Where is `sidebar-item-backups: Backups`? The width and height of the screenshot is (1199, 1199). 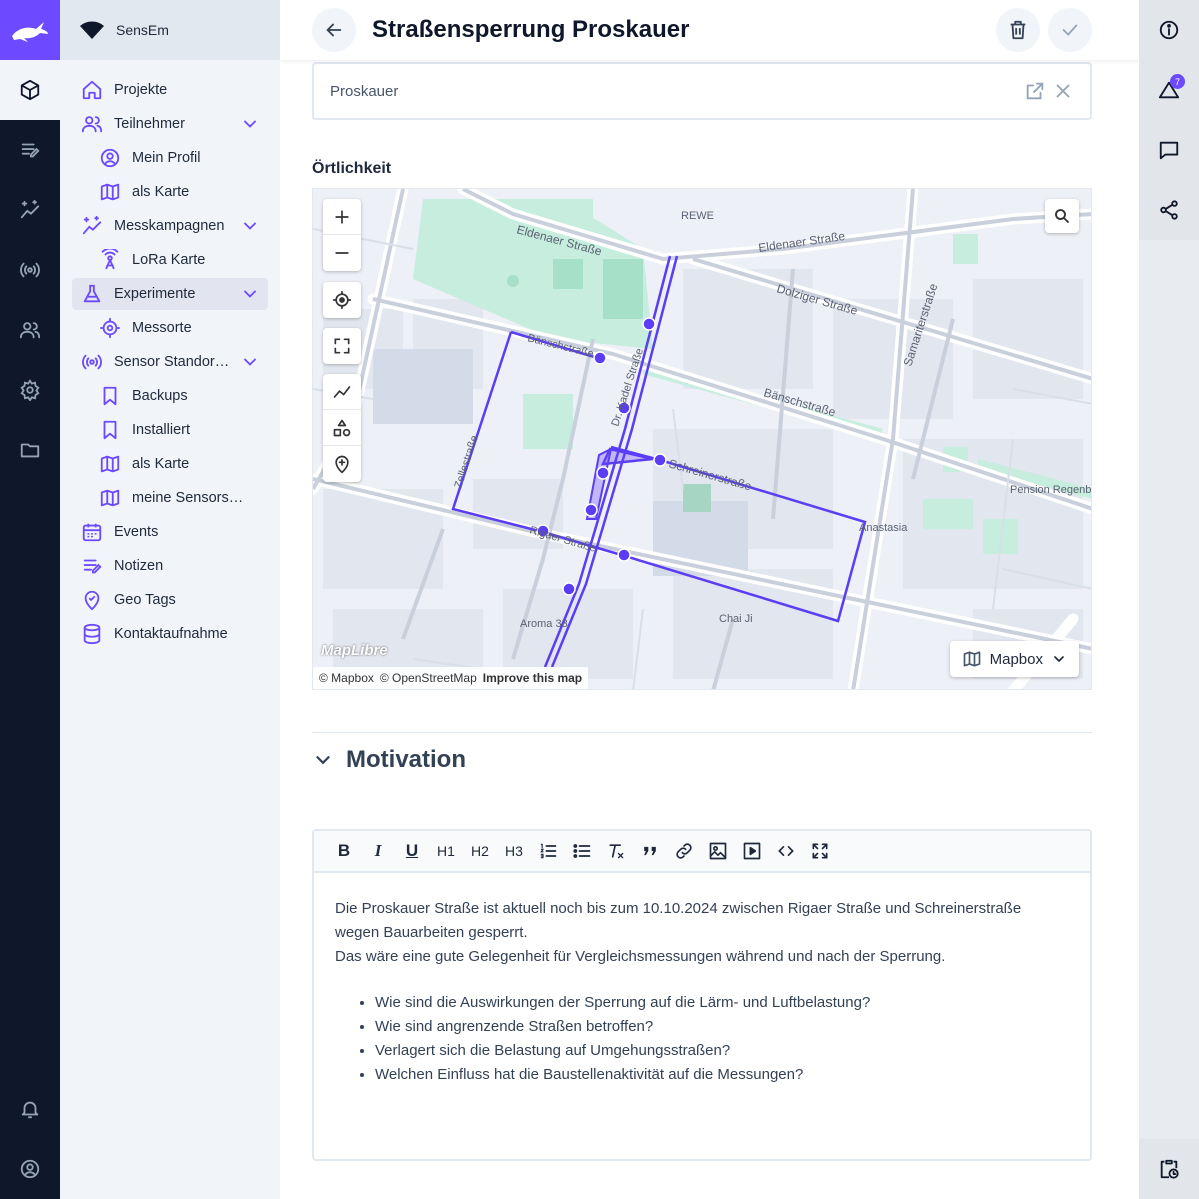 sidebar-item-backups: Backups is located at coordinates (170, 396).